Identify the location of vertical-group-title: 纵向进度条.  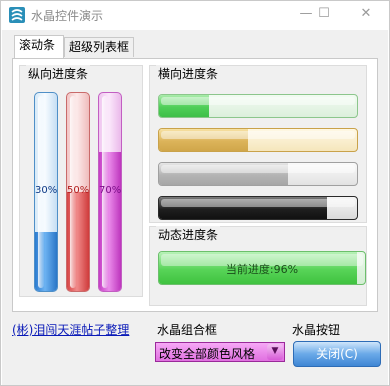
(58, 73).